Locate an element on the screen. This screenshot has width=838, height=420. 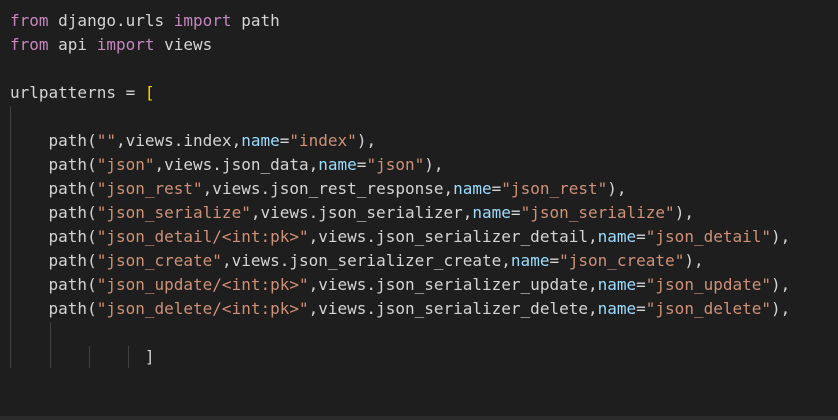
code-token: "json_delete/<int:pk>" is located at coordinates (202, 308).